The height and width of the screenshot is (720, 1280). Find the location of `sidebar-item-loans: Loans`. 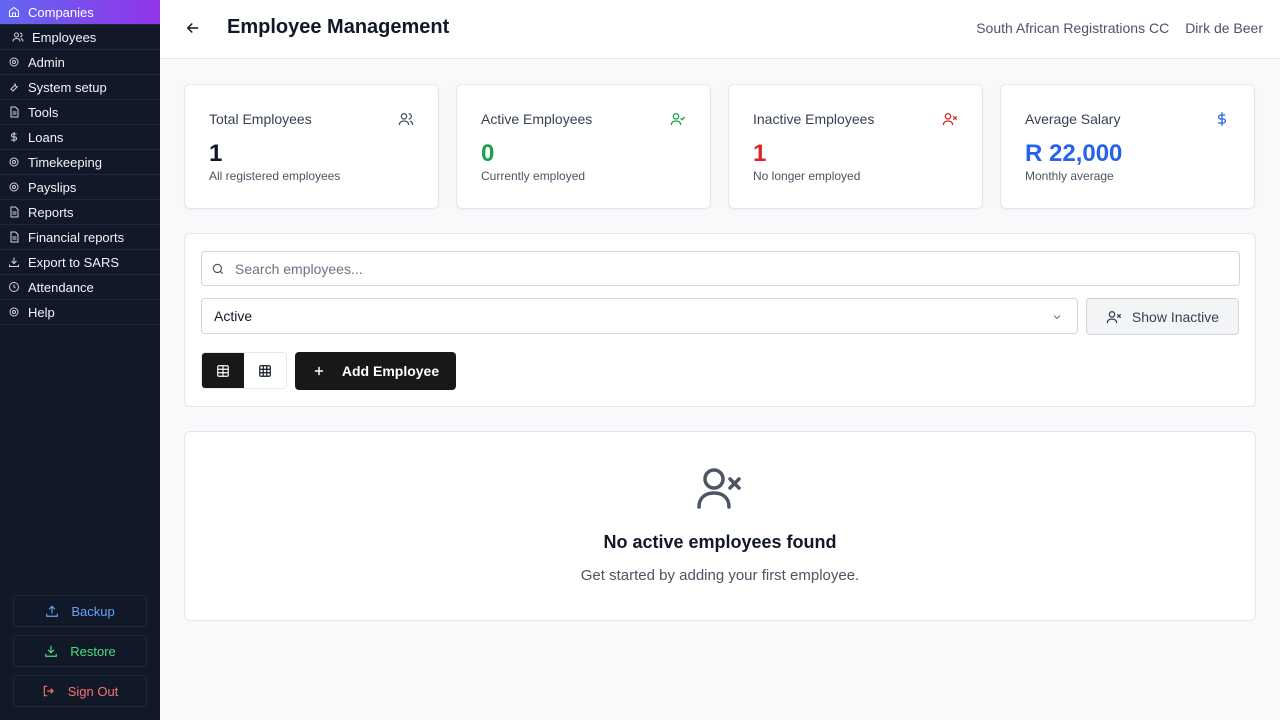

sidebar-item-loans: Loans is located at coordinates (80, 137).